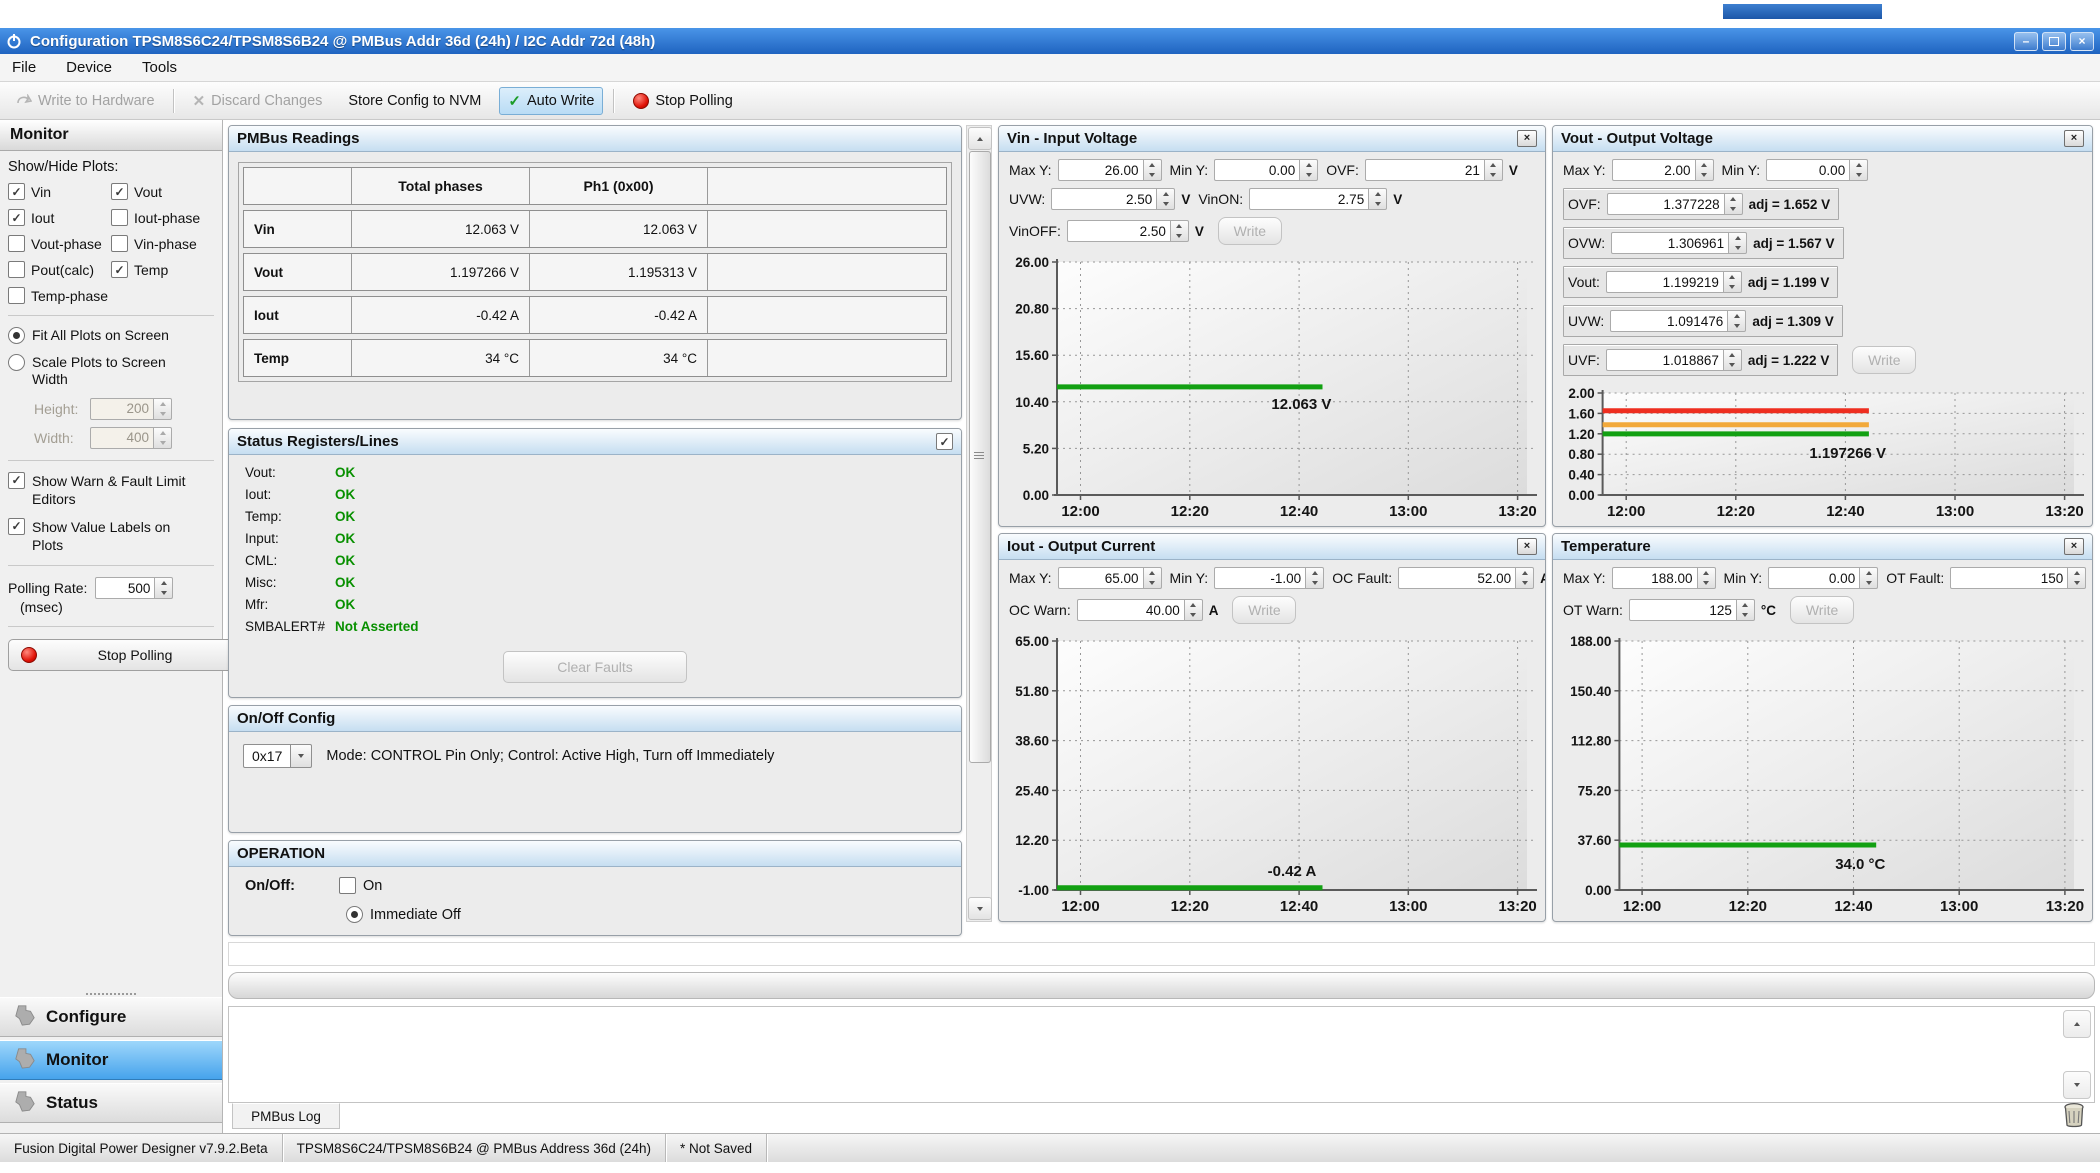 The image size is (2100, 1173). Describe the element at coordinates (16, 217) in the screenshot. I see `plot-checkbox-iout: ✓` at that location.